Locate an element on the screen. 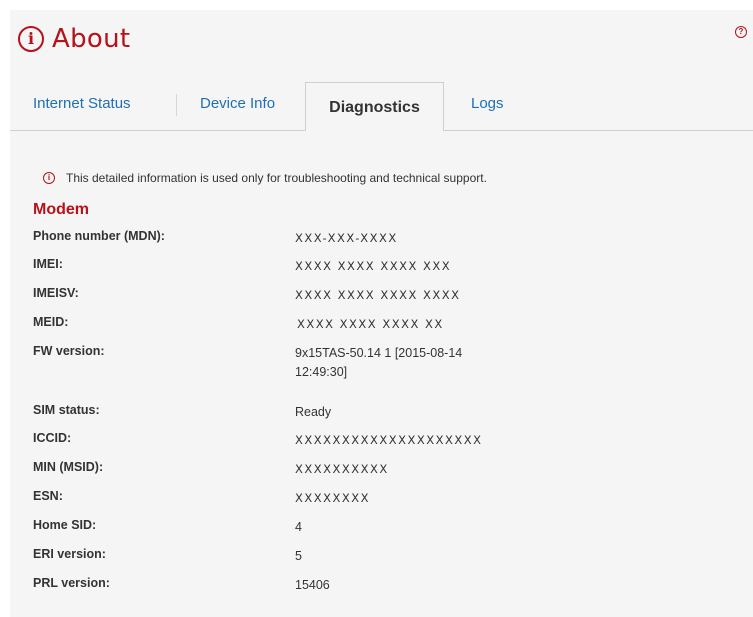  row-value: 4 is located at coordinates (298, 527).